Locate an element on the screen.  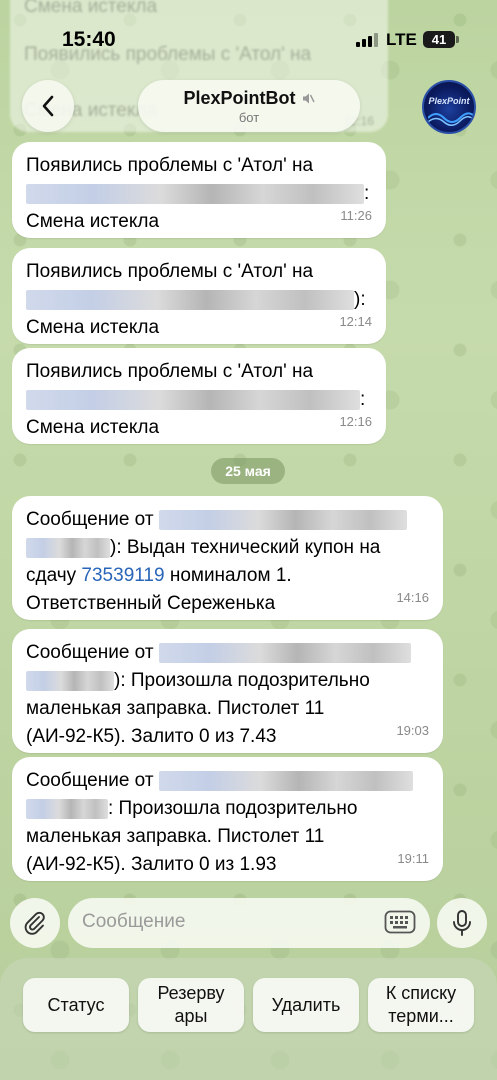
muted-icon is located at coordinates (308, 98).